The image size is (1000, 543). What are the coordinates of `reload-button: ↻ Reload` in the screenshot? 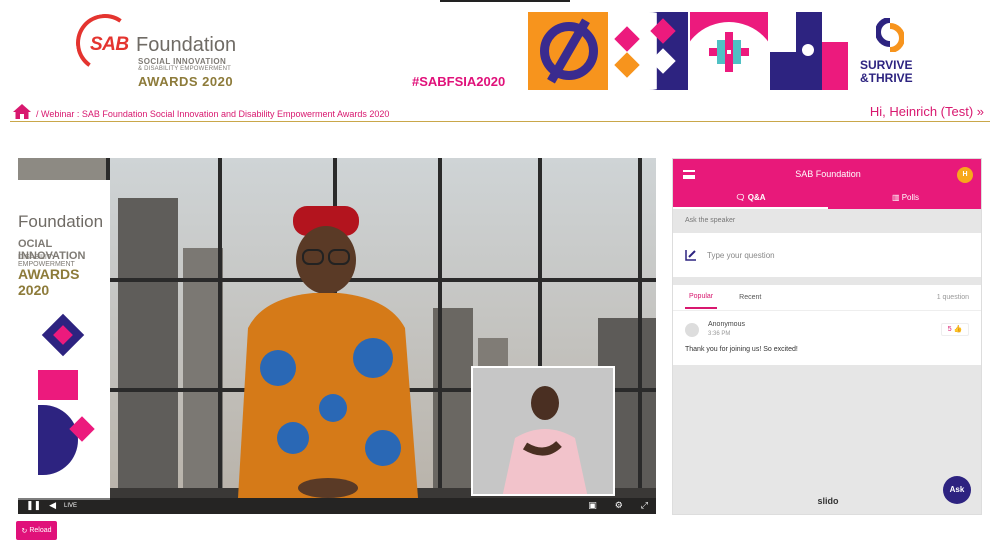 It's located at (36, 530).